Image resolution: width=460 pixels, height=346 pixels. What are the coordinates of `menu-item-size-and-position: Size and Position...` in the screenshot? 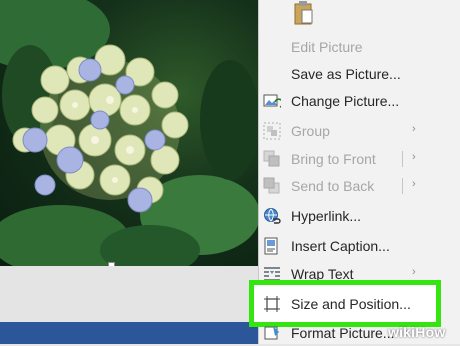 It's located at (359, 304).